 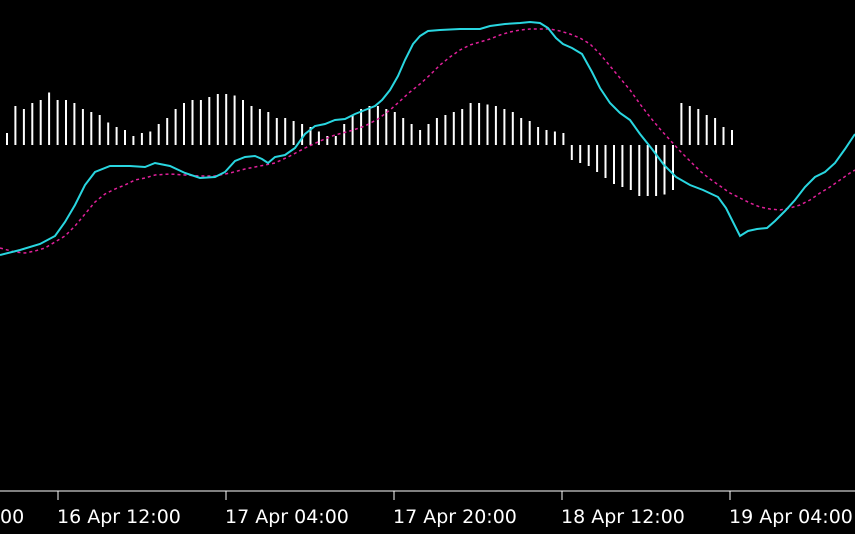 I want to click on x-tick-label: 17 Apr 04:00, so click(x=287, y=517).